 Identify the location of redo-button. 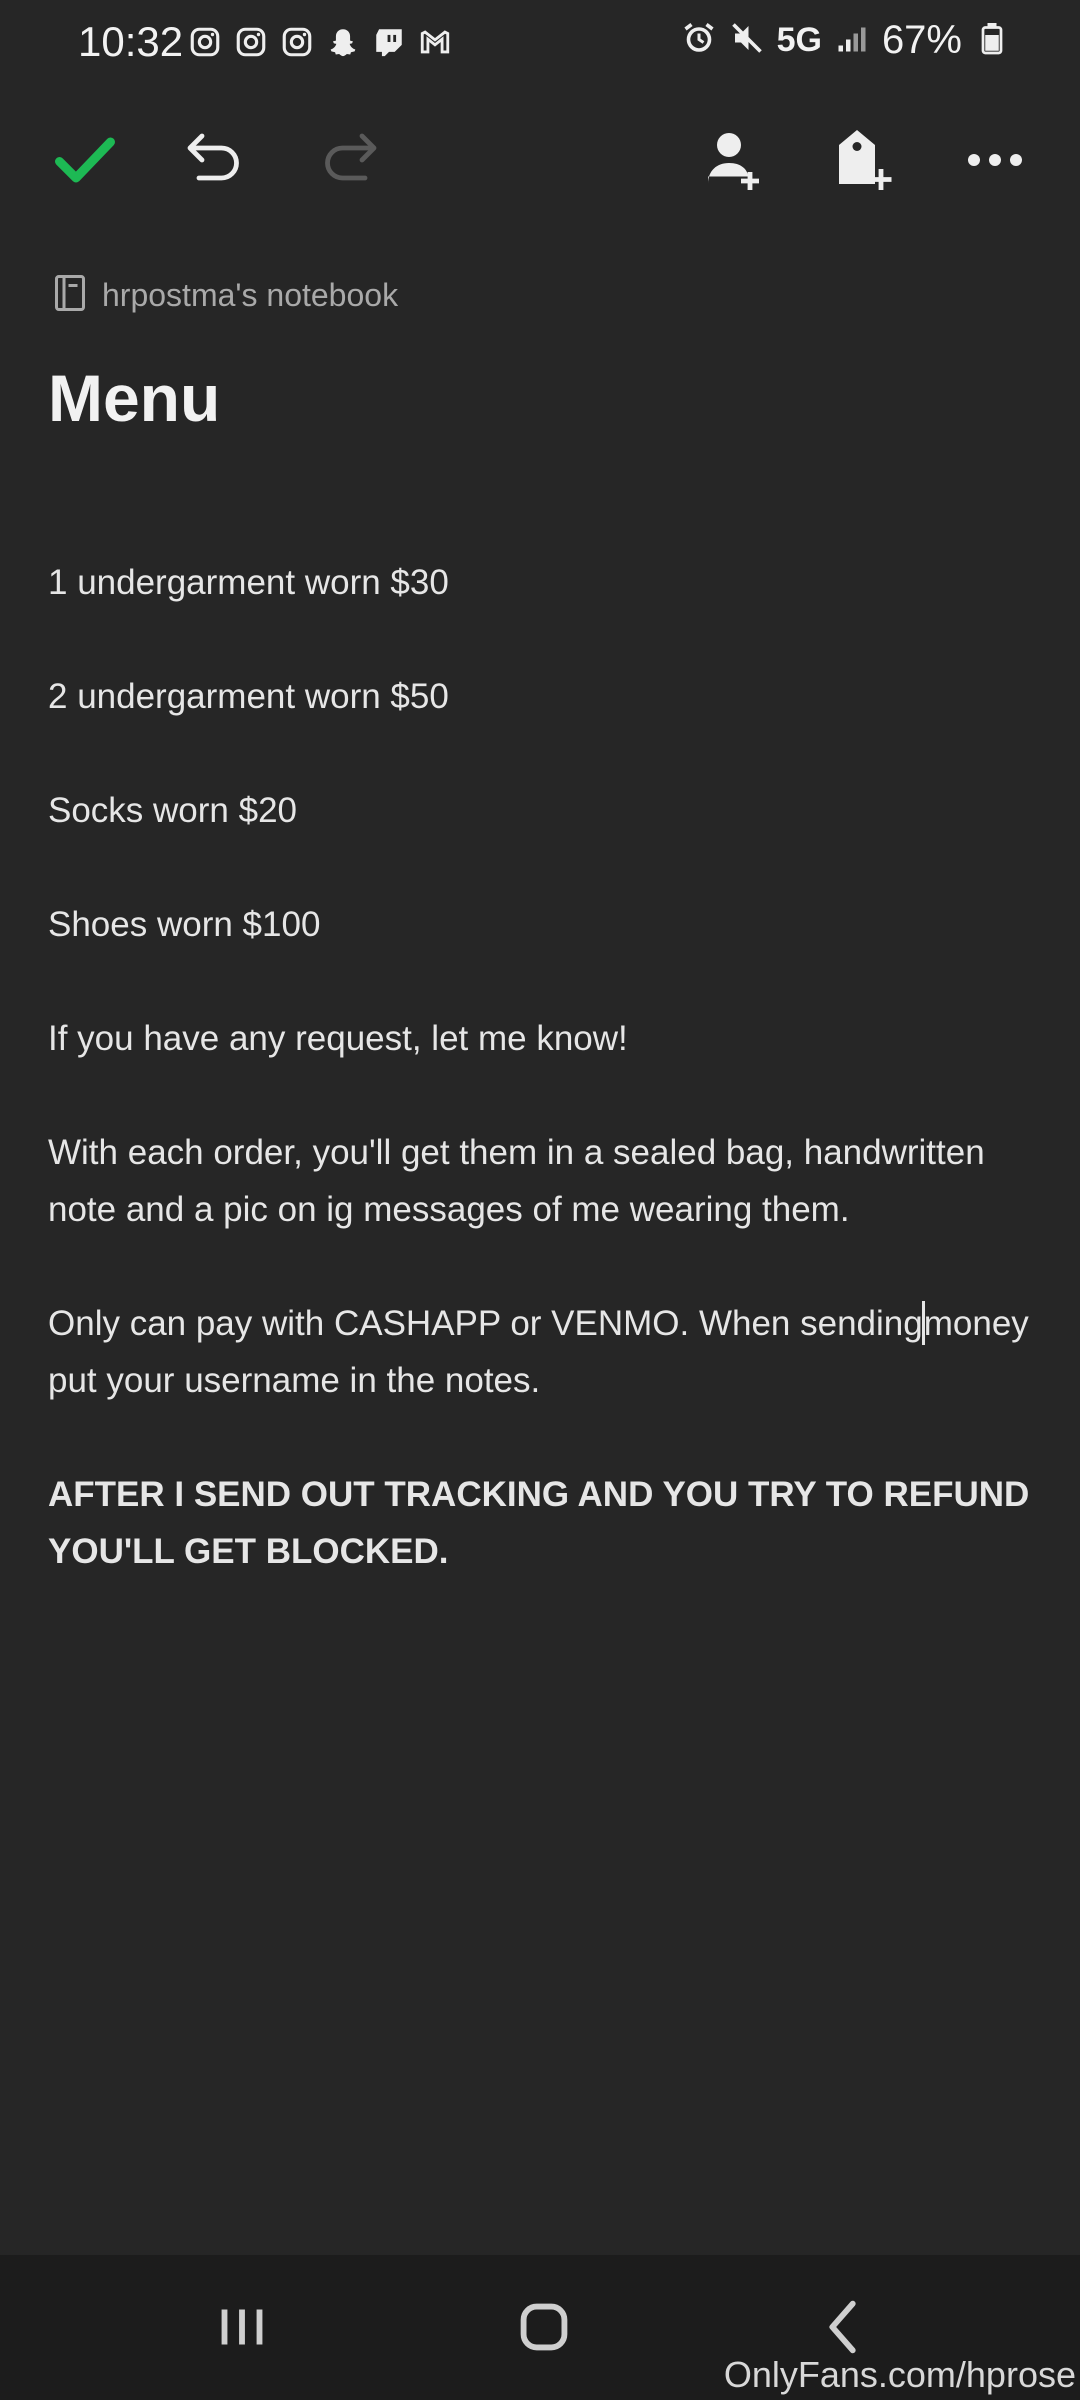
(347, 160).